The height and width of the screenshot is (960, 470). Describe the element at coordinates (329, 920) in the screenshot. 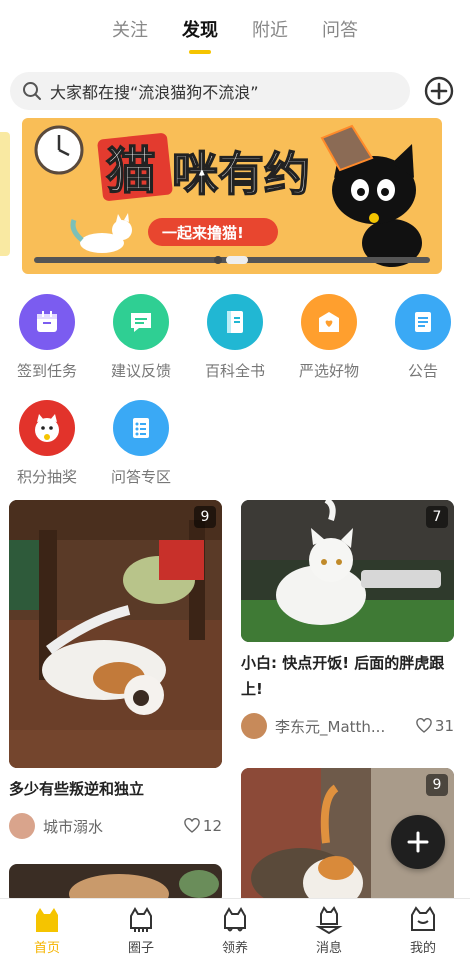

I see `message-cat-icon` at that location.